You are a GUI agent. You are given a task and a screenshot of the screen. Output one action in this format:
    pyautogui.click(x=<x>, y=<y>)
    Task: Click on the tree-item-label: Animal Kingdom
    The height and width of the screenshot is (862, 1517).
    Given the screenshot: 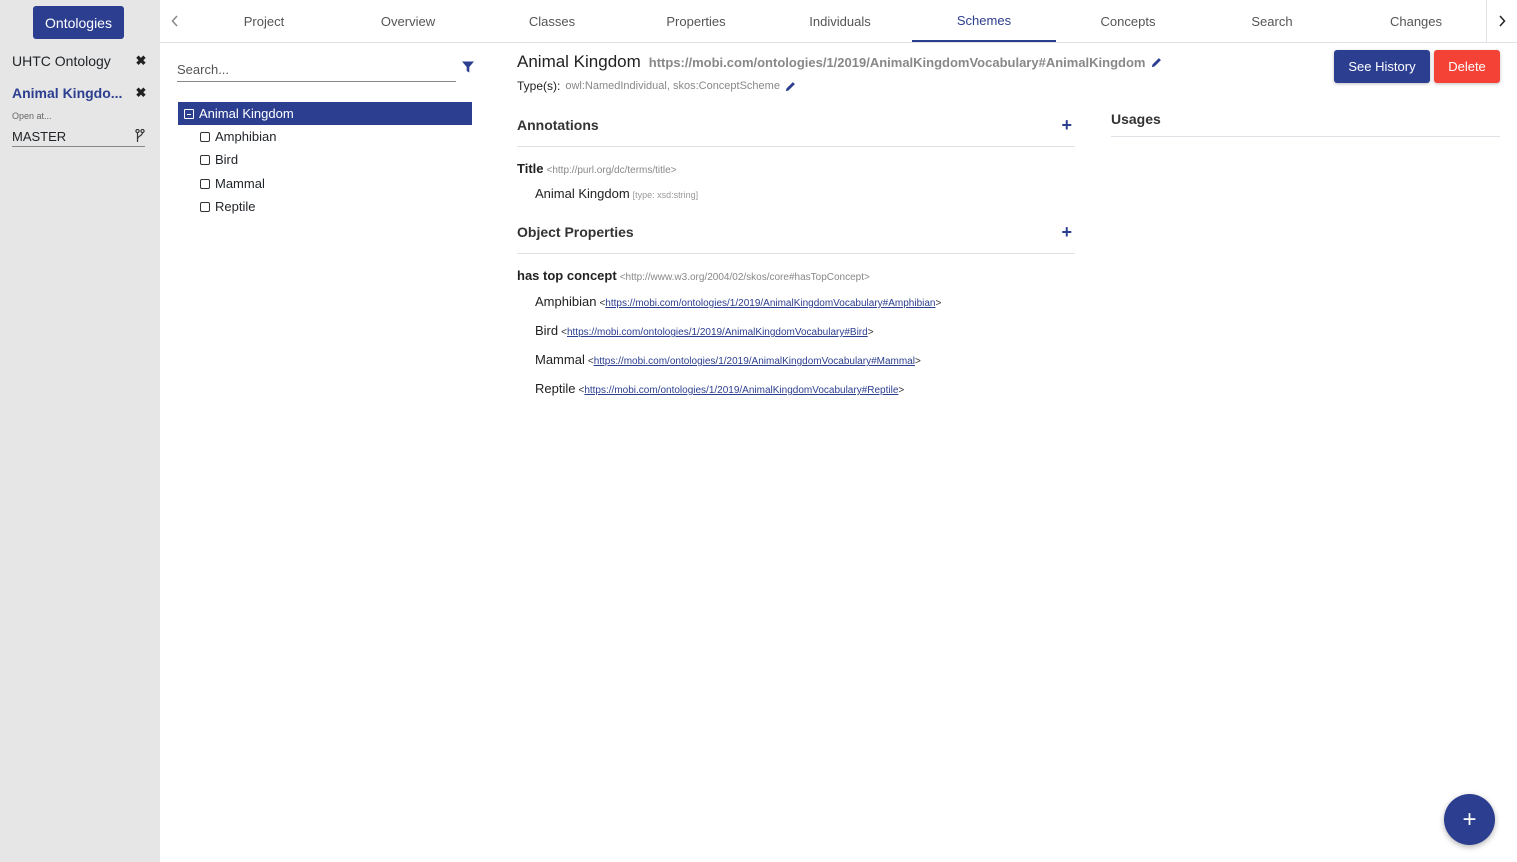 What is the action you would take?
    pyautogui.click(x=246, y=113)
    